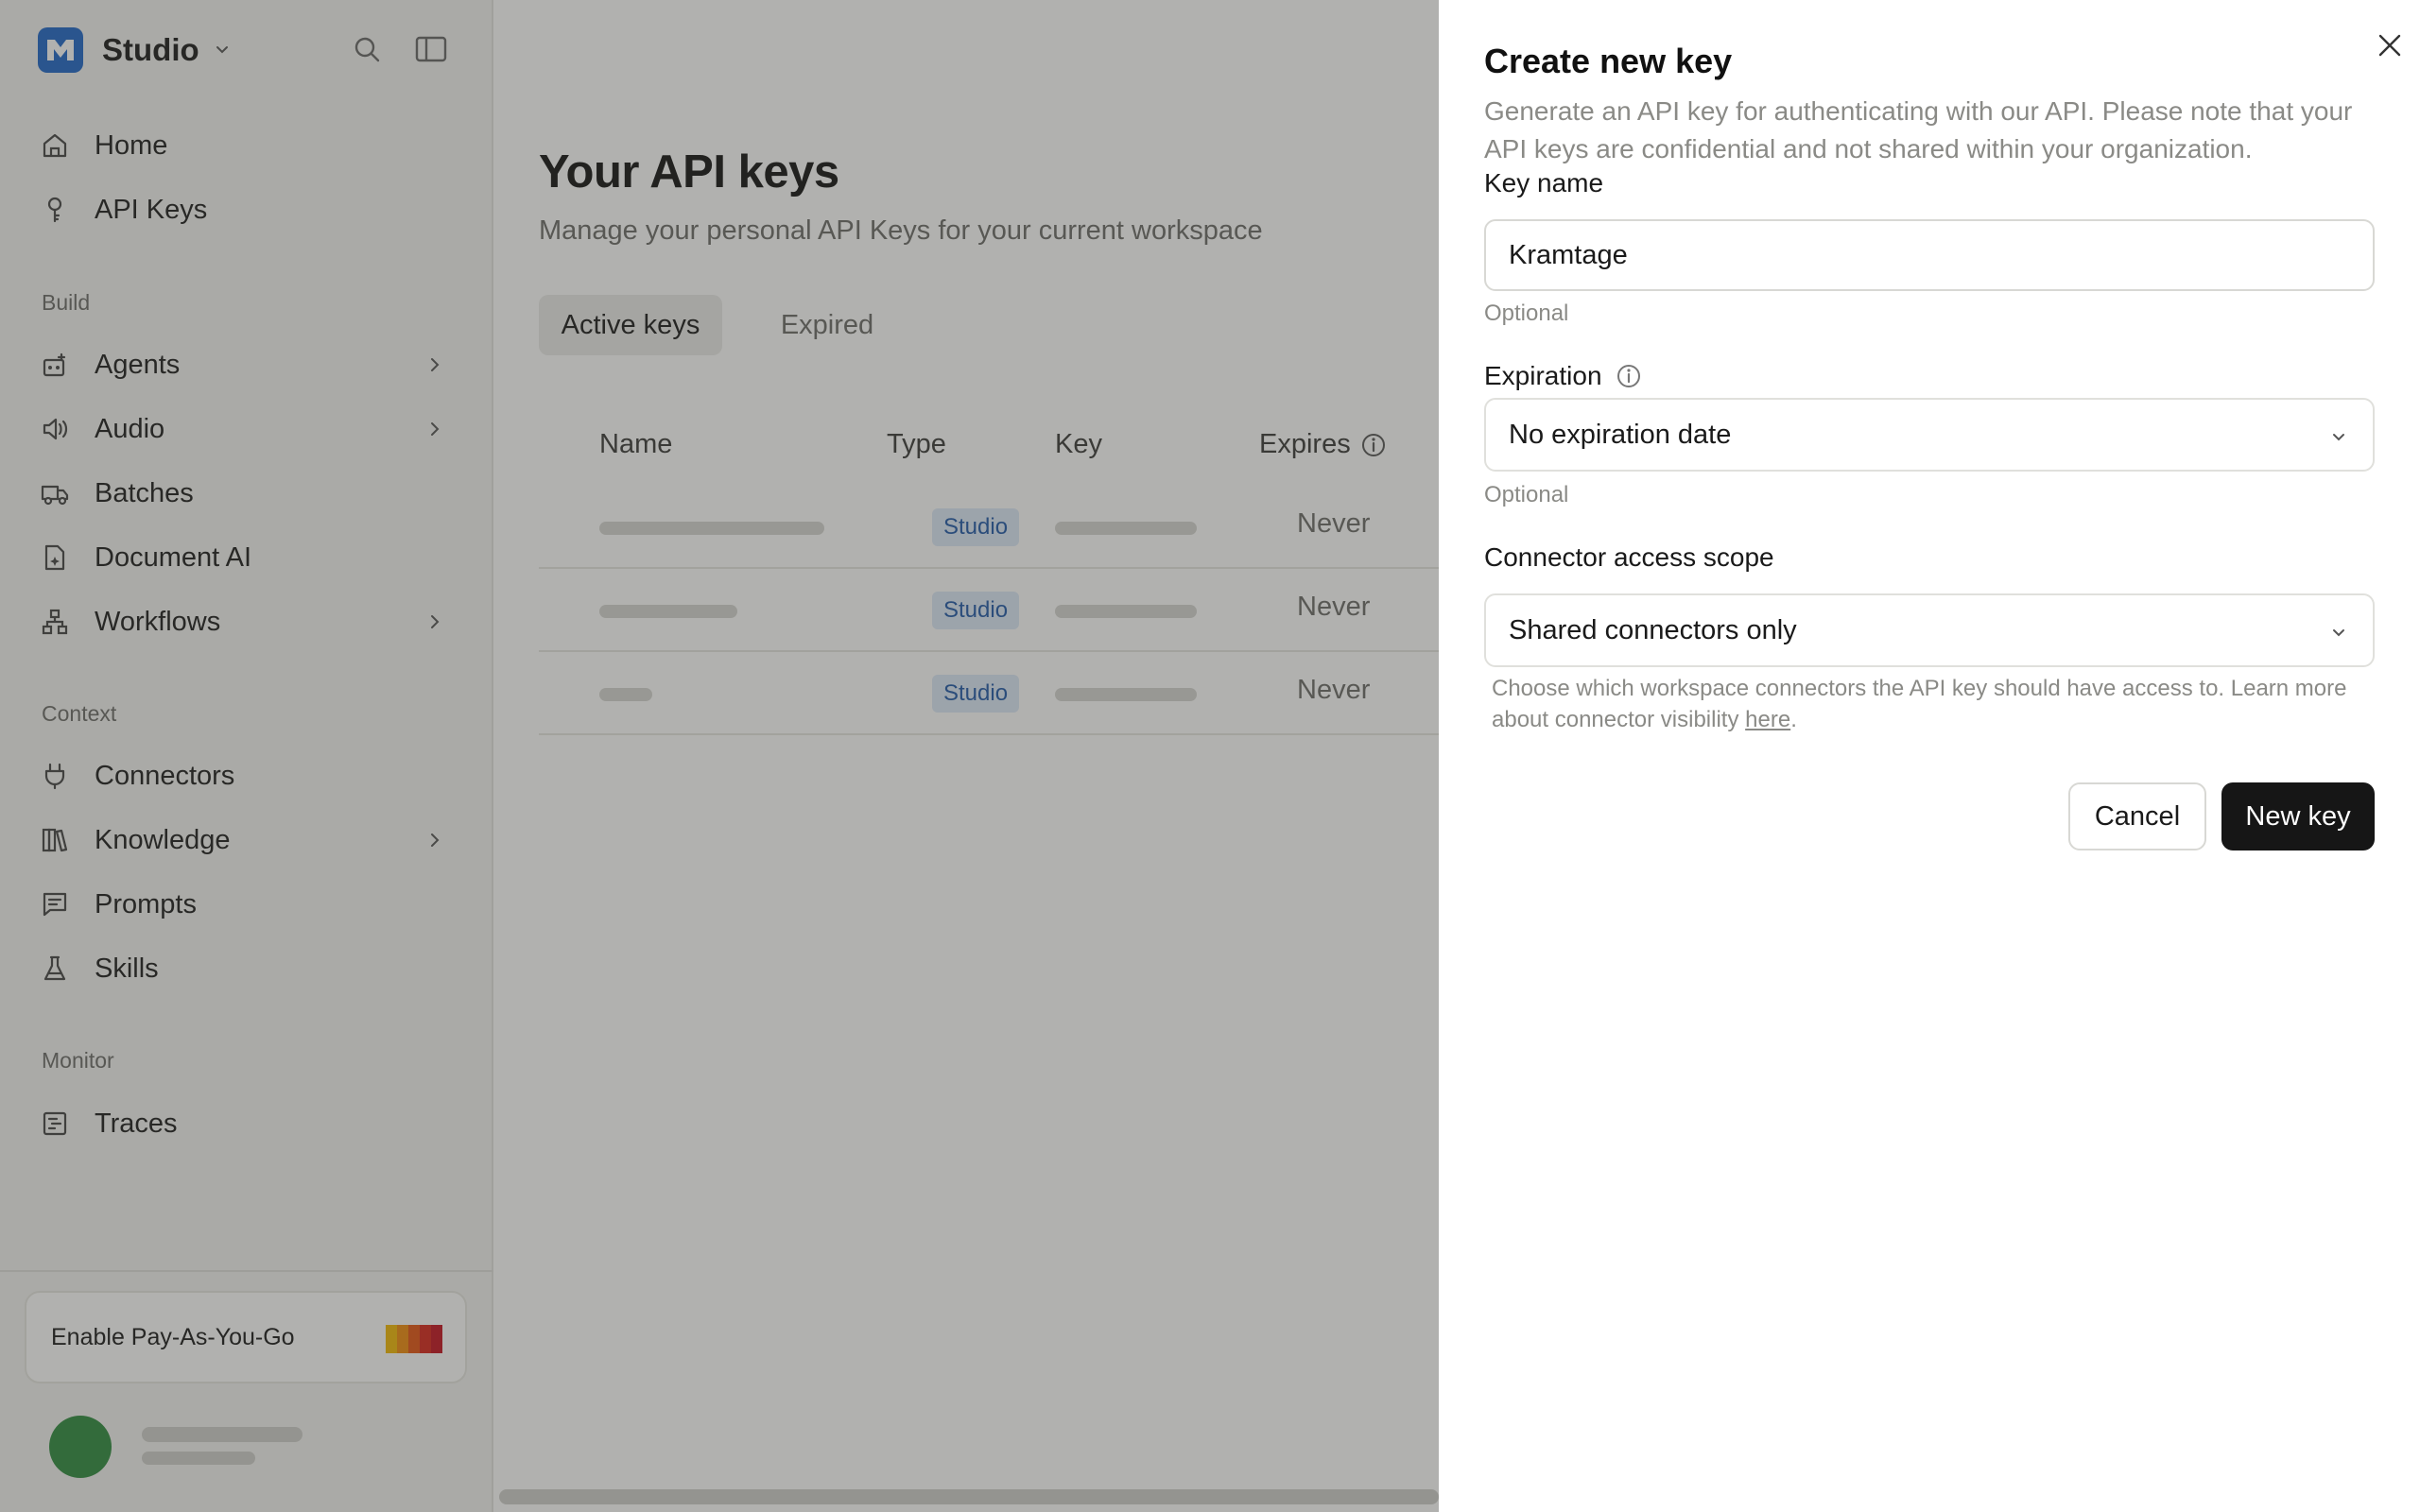 The height and width of the screenshot is (1512, 2420). What do you see at coordinates (1629, 376) in the screenshot?
I see `info-icon` at bounding box center [1629, 376].